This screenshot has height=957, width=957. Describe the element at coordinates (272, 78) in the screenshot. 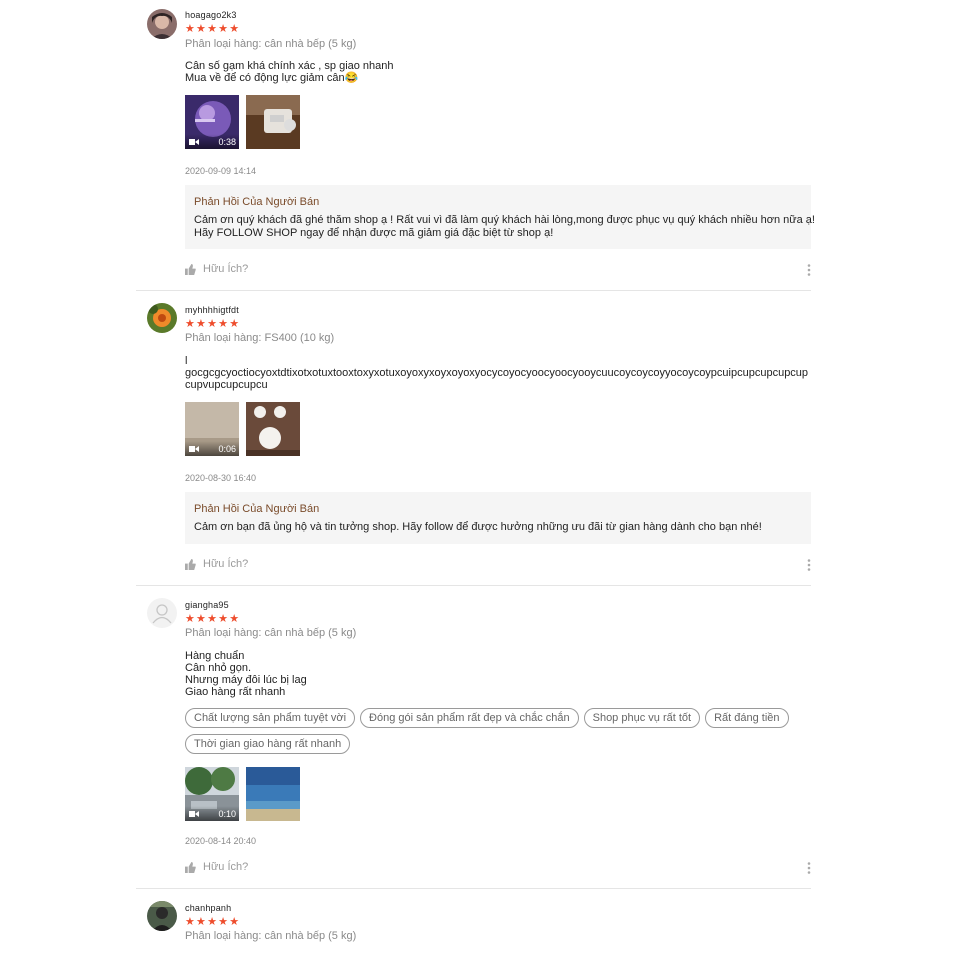

I see `review-content-line: Mua về để có động lực giảm cân😂` at that location.